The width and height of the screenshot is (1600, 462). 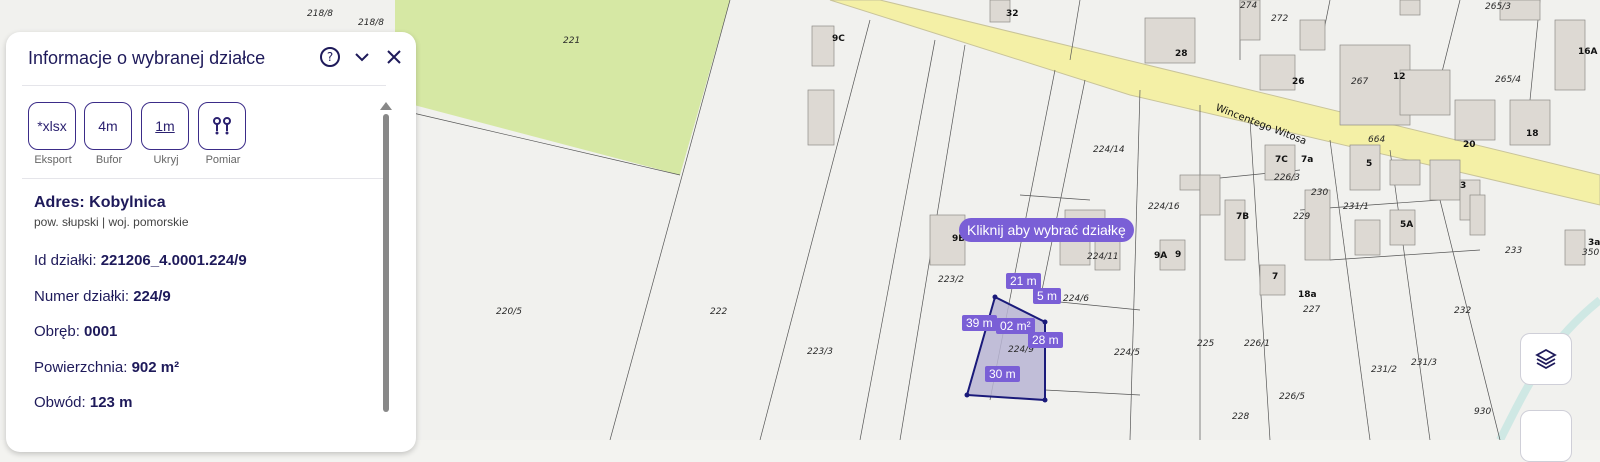 I want to click on buffer-icon: 4m, so click(x=108, y=126).